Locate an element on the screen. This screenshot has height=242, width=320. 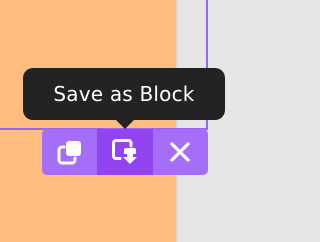
tooltip-label: Save as Block is located at coordinates (124, 94).